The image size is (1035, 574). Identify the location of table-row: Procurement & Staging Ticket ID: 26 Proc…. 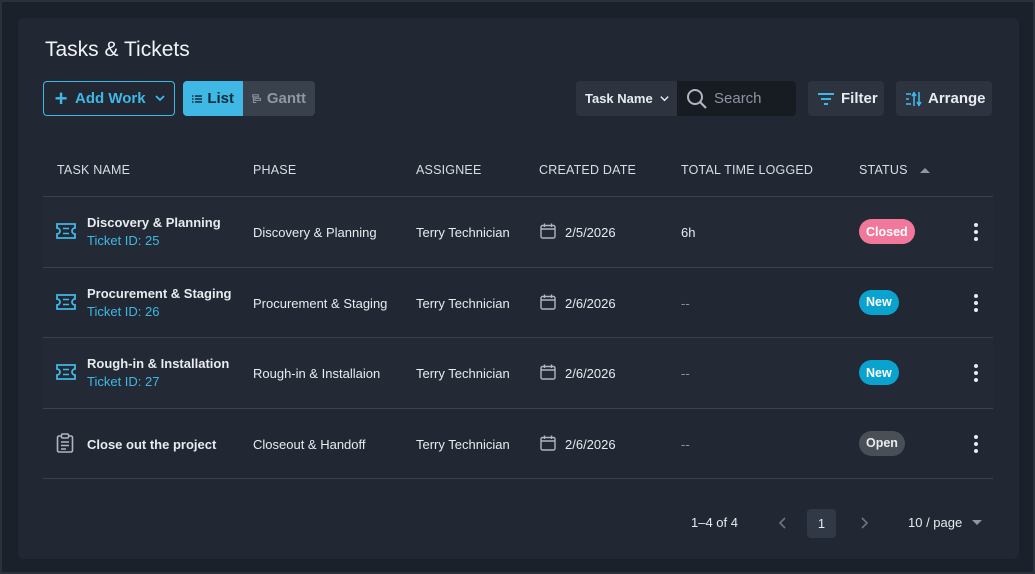
(518, 303).